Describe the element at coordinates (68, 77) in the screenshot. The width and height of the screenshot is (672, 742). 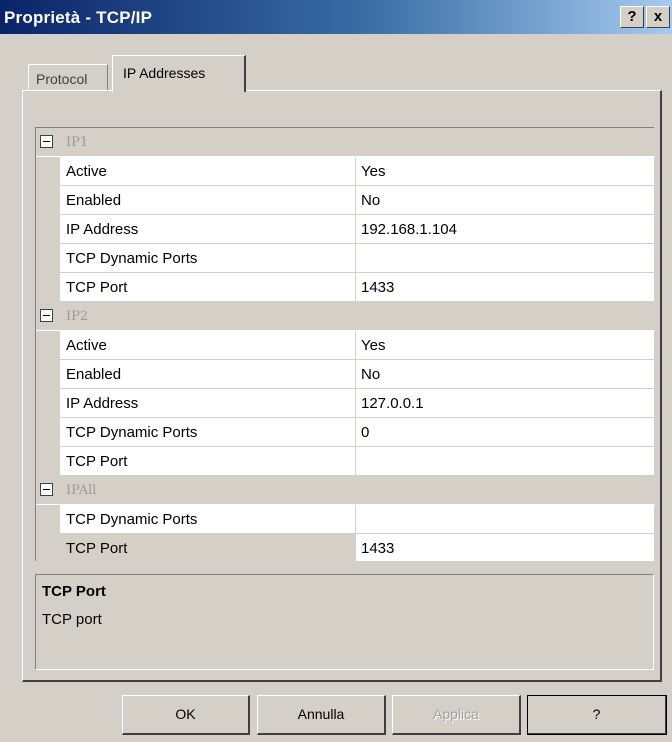
I see `tab-protocol: Protocol` at that location.